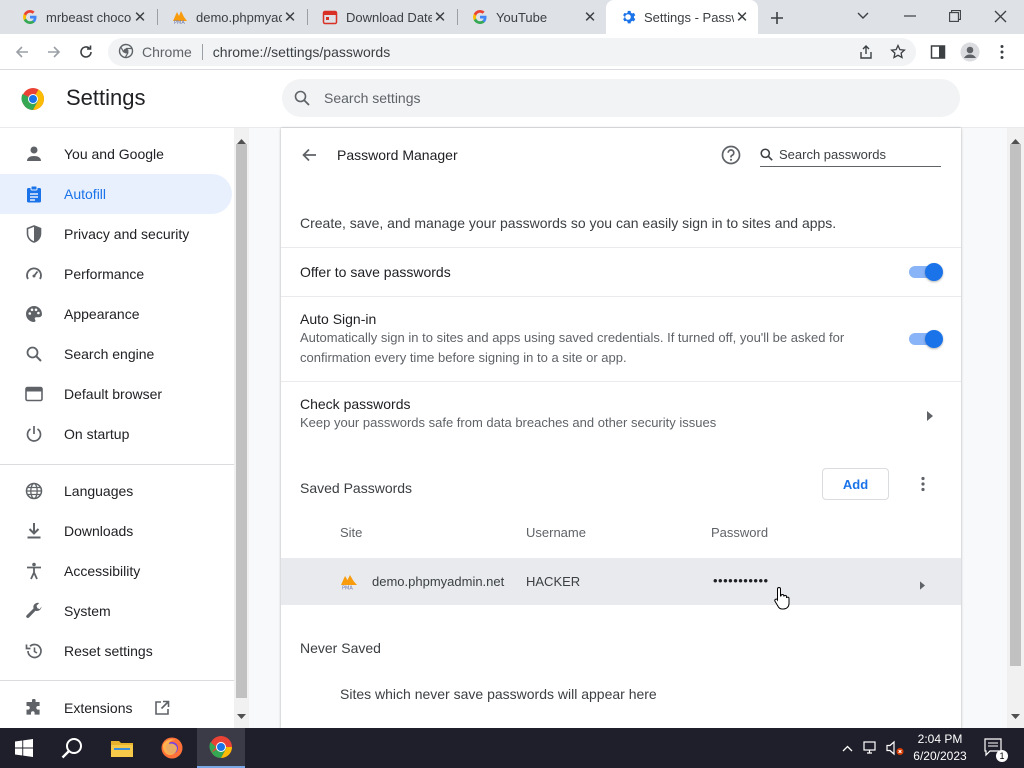 The image size is (1024, 768). I want to click on windows-logo-icon, so click(24, 748).